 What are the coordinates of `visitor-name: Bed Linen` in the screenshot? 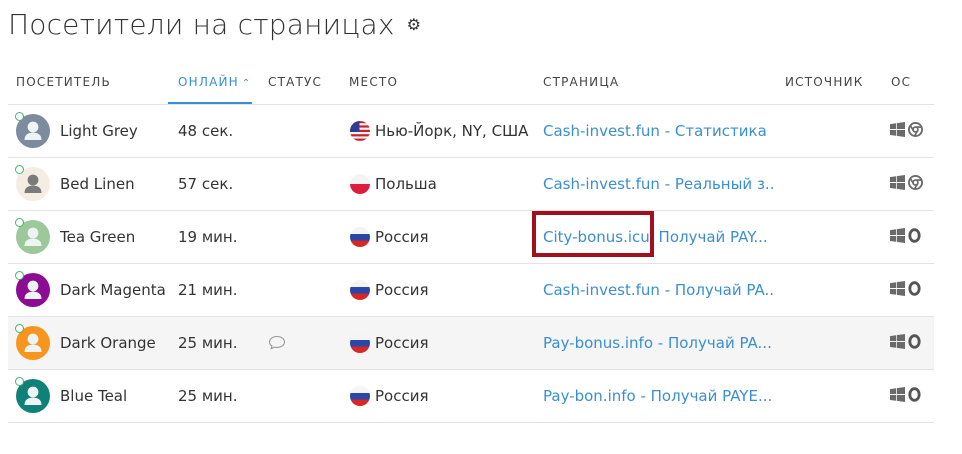 It's located at (116, 184).